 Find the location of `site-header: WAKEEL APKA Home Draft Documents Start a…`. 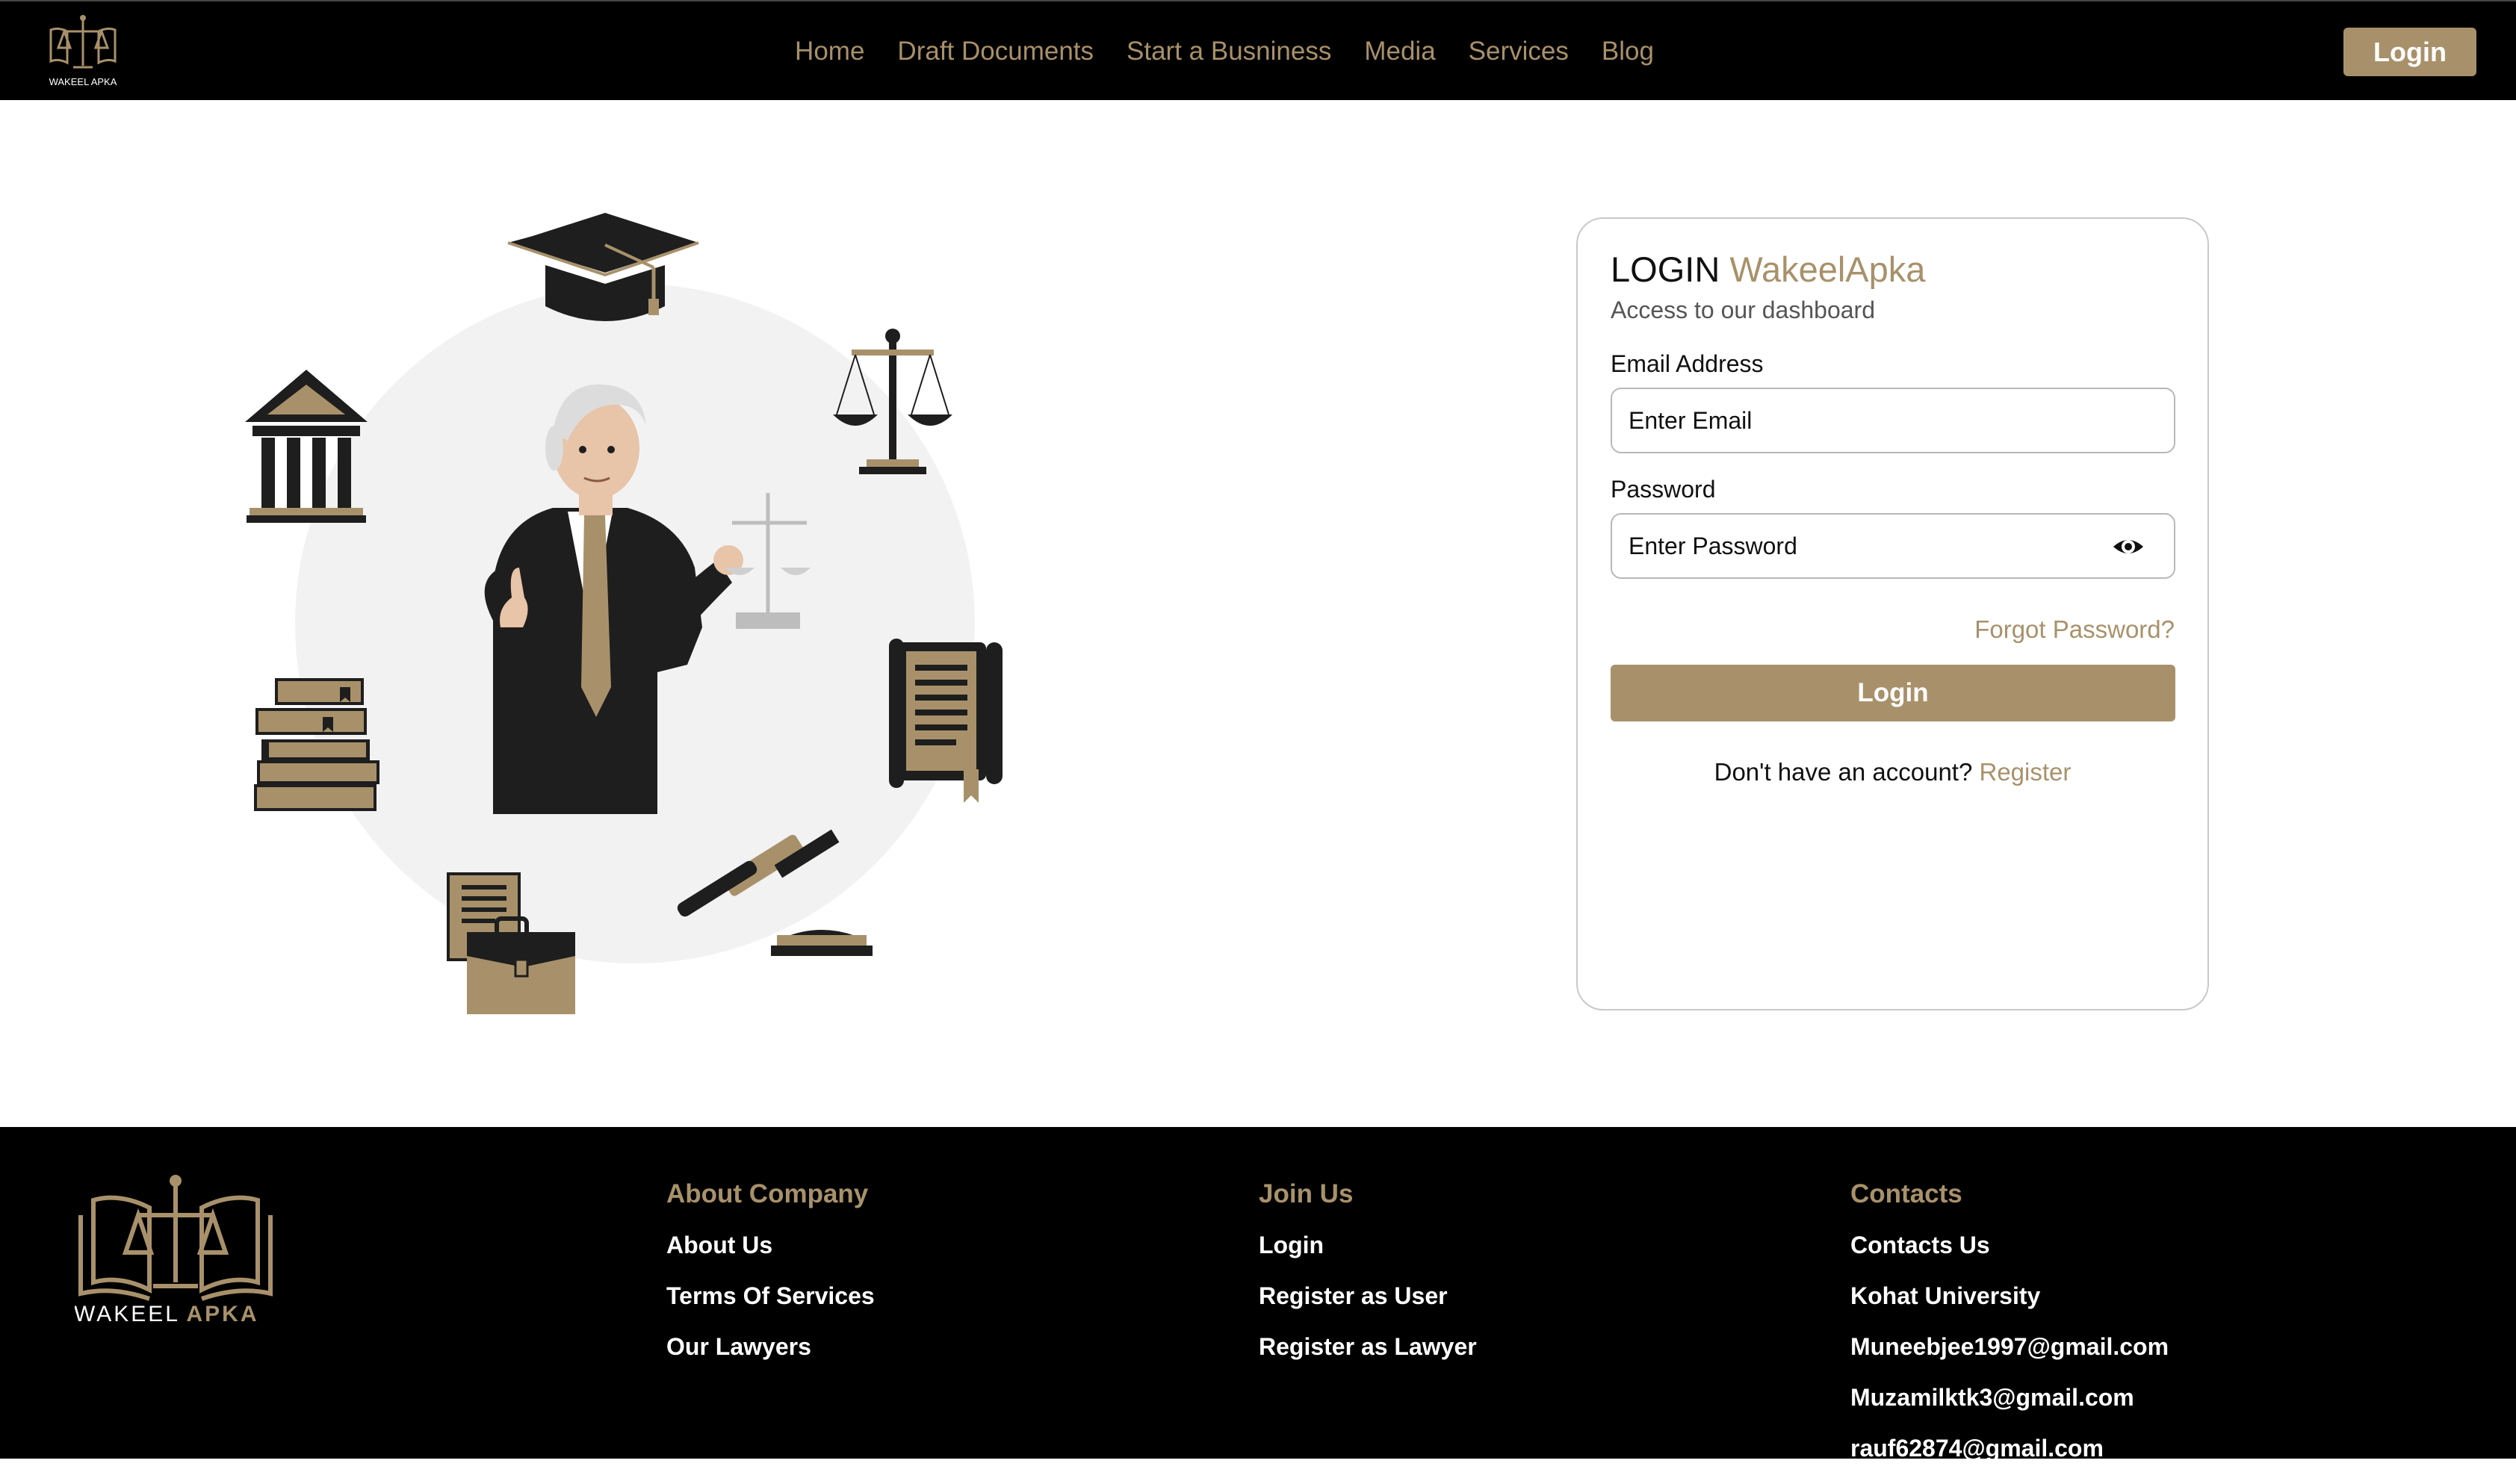

site-header: WAKEEL APKA Home Draft Documents Start a… is located at coordinates (1258, 50).